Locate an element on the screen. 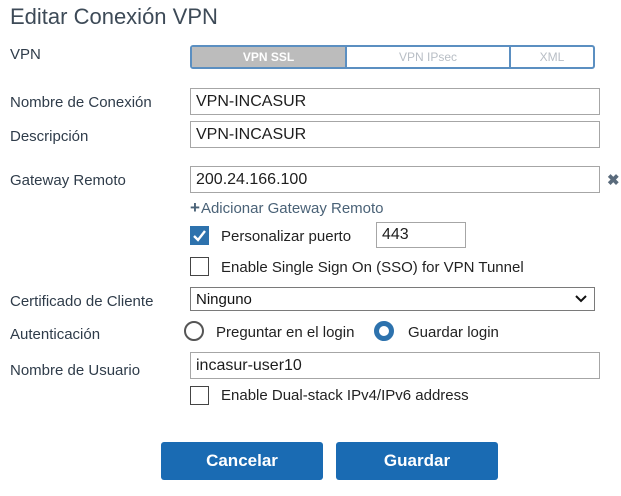 Image resolution: width=621 pixels, height=496 pixels. client-cert-select: Ninguno is located at coordinates (392, 299).